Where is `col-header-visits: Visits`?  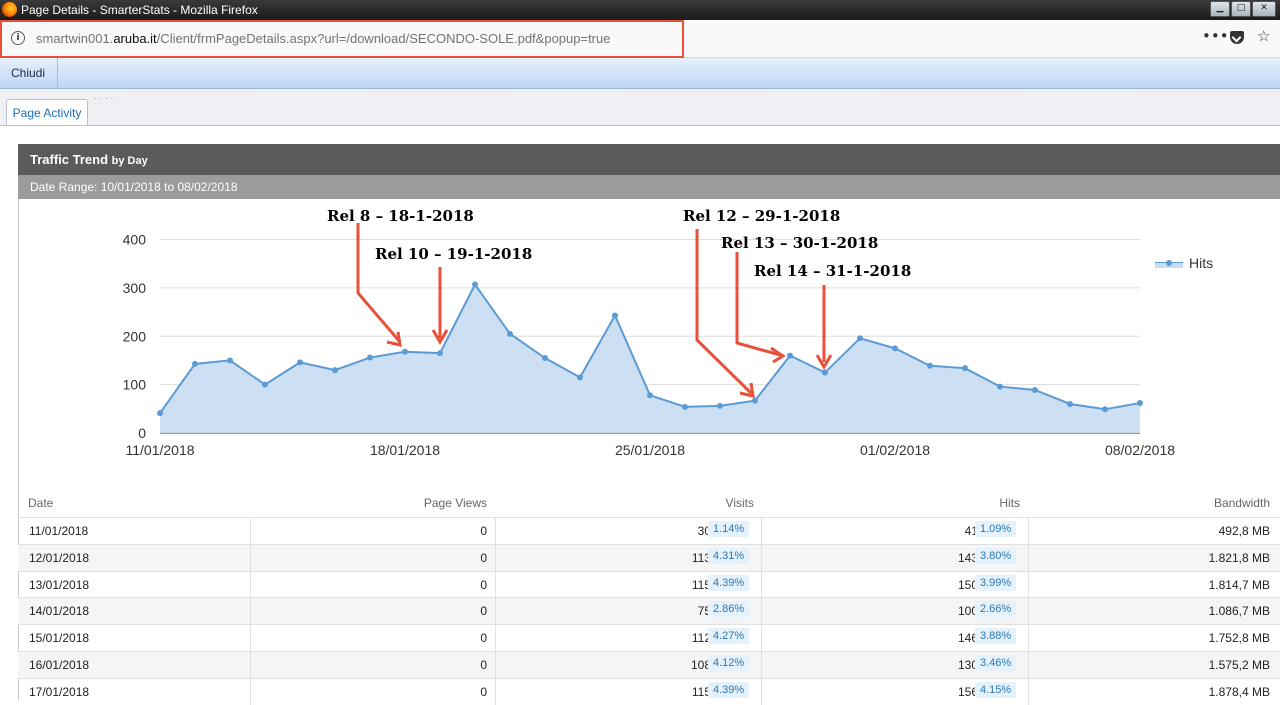
col-header-visits: Visits is located at coordinates (740, 503).